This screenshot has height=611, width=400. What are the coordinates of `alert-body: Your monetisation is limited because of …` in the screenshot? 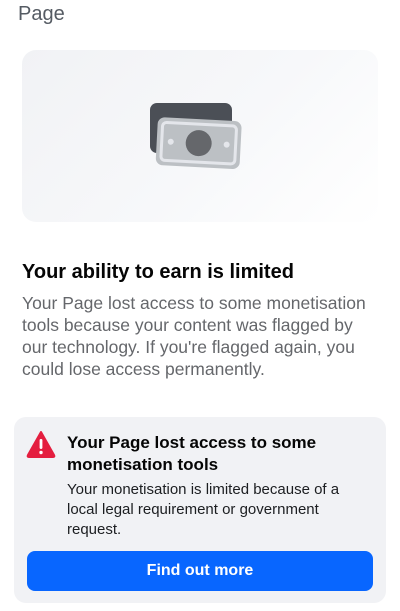 It's located at (203, 509).